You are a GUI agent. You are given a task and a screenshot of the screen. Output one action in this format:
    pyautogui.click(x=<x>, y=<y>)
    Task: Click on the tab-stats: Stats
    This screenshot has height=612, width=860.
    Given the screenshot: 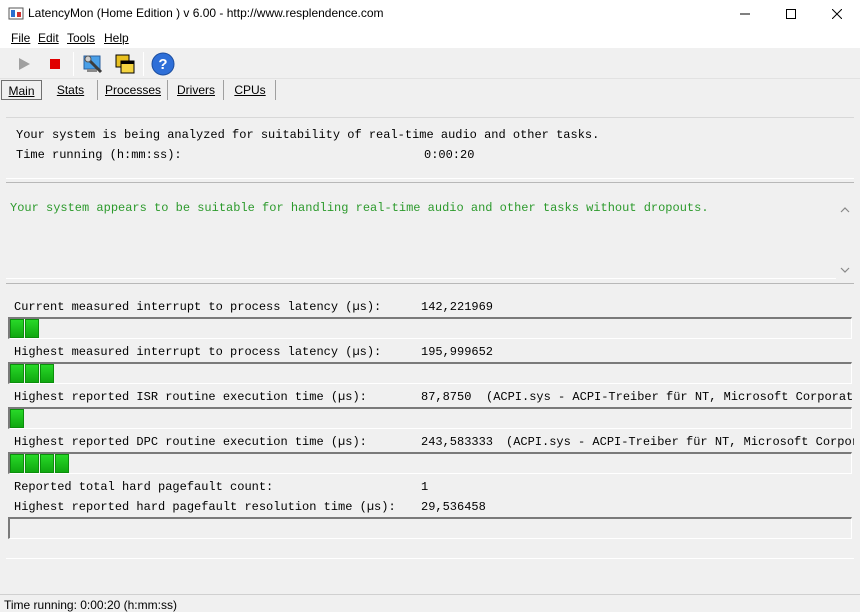 What is the action you would take?
    pyautogui.click(x=71, y=90)
    